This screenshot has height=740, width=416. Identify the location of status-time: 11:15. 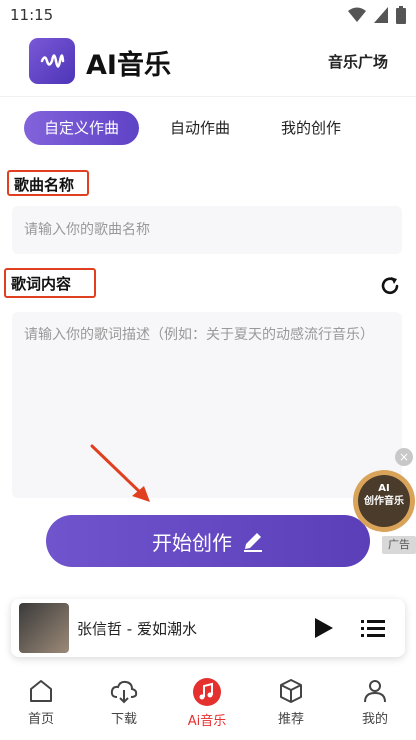
(32, 15).